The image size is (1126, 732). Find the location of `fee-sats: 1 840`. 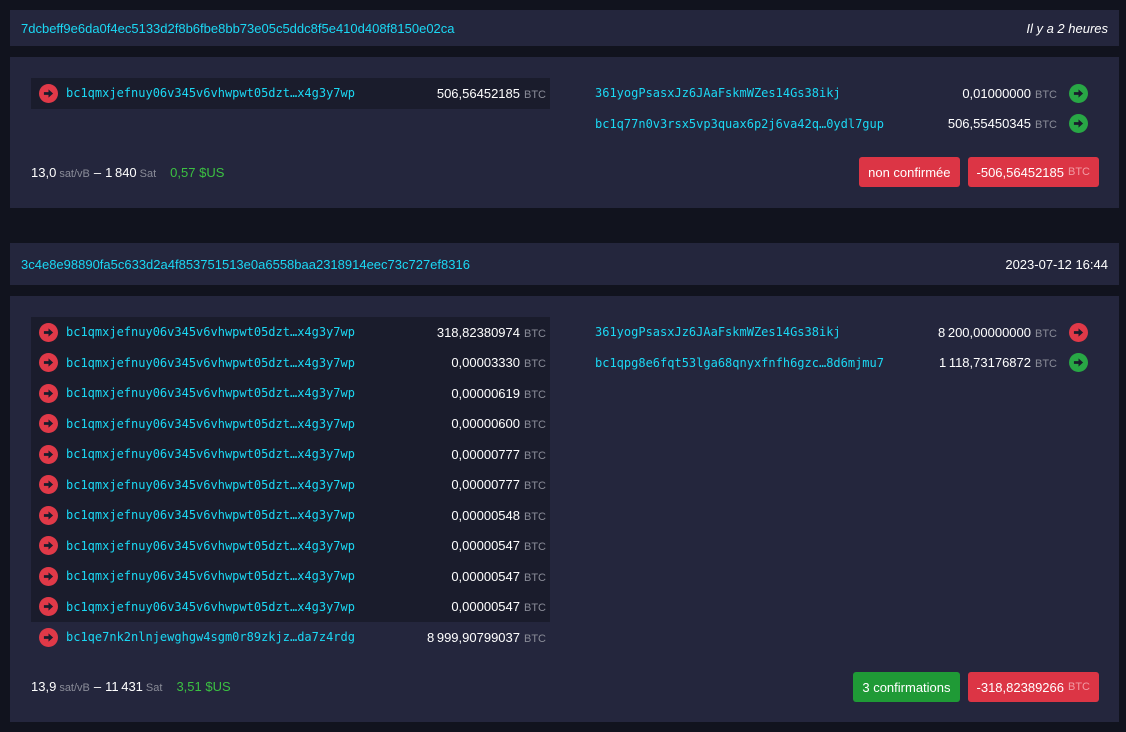

fee-sats: 1 840 is located at coordinates (121, 172).